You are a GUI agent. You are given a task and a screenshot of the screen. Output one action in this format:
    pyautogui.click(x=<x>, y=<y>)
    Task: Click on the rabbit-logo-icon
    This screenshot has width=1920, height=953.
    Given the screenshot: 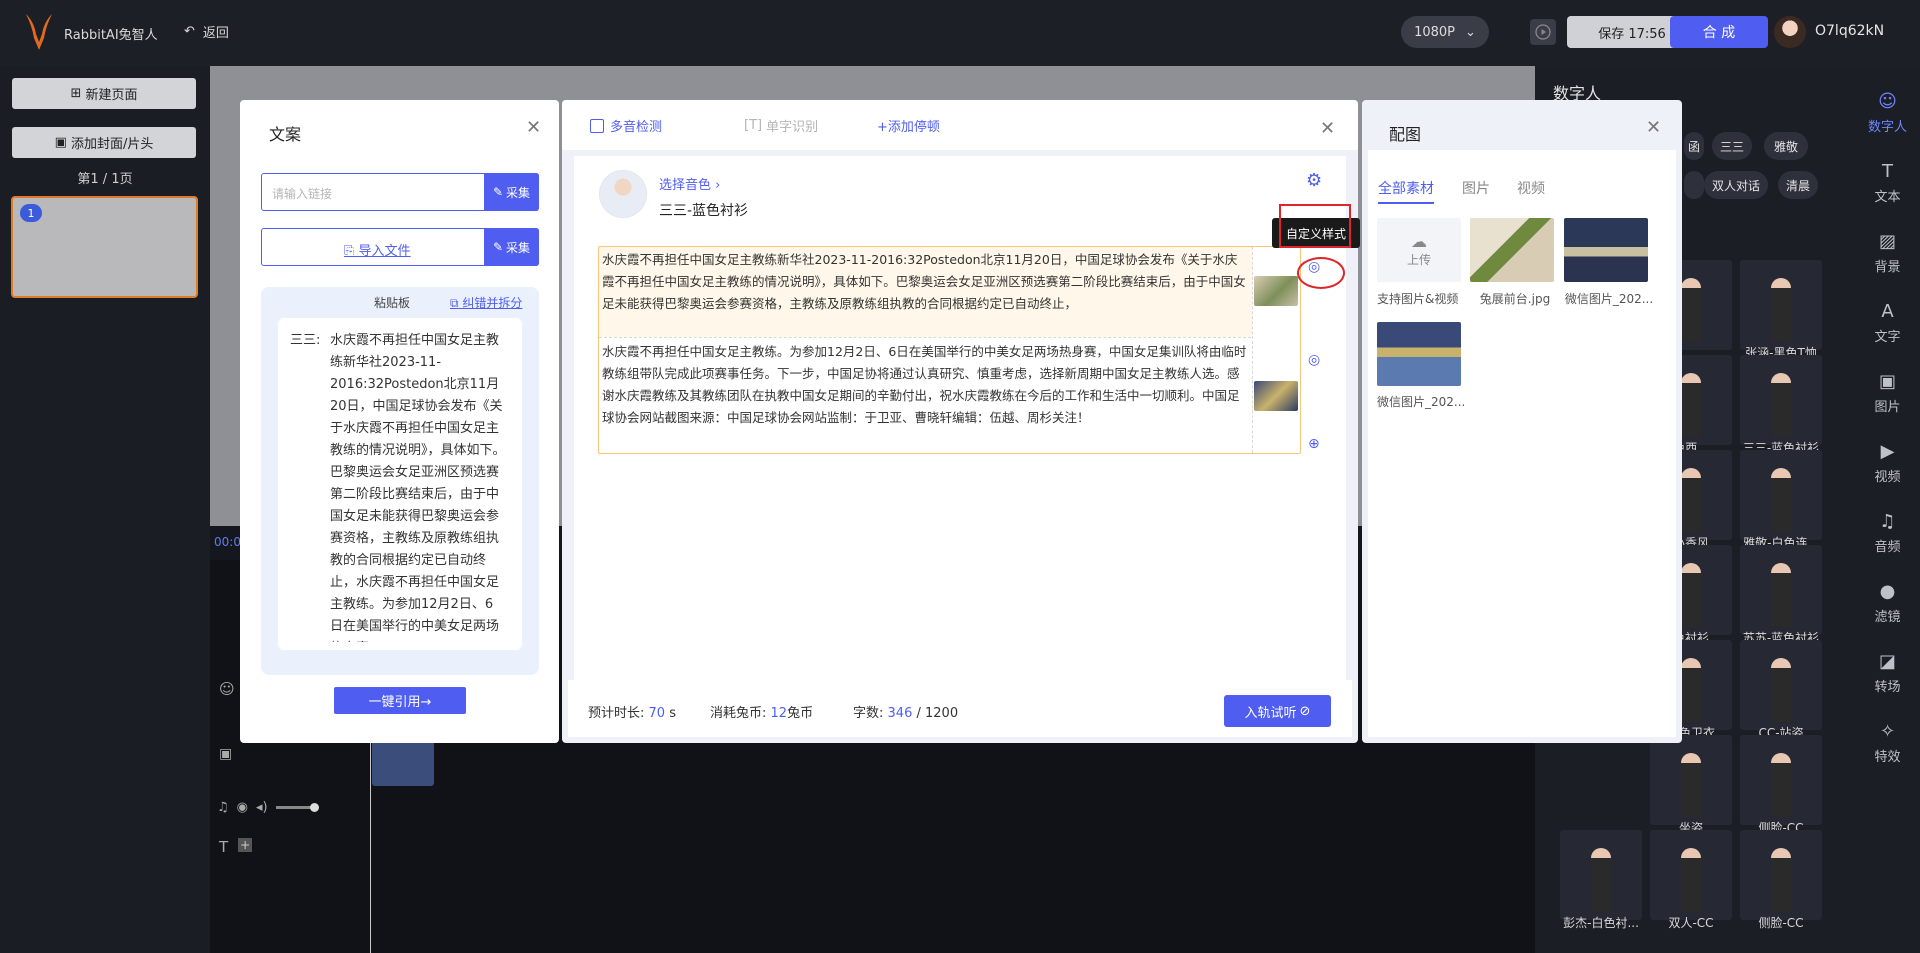 What is the action you would take?
    pyautogui.click(x=39, y=32)
    